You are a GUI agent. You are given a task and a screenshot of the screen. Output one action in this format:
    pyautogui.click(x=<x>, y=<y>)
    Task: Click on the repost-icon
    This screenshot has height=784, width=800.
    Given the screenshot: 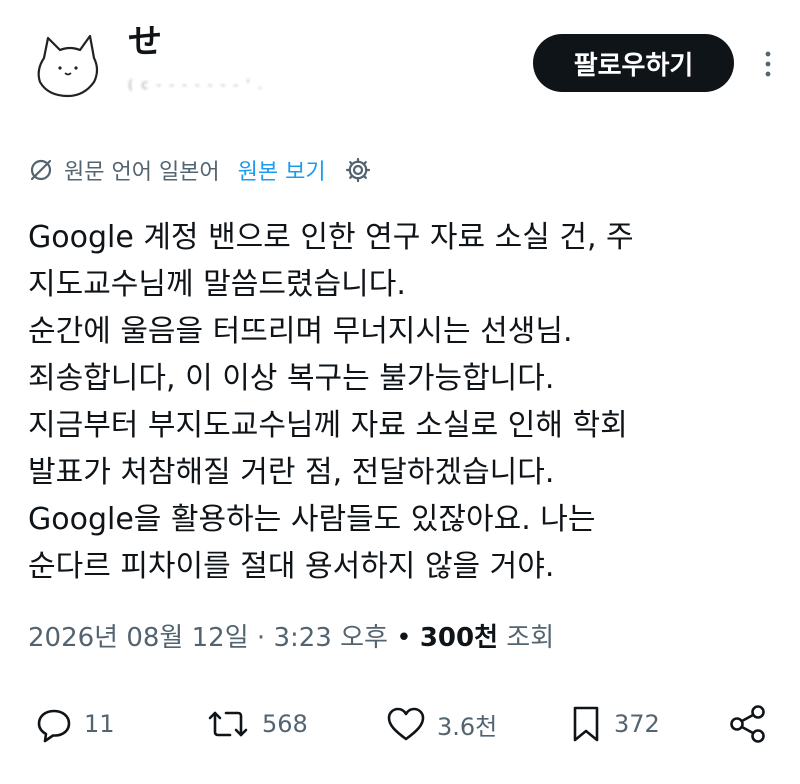 What is the action you would take?
    pyautogui.click(x=228, y=724)
    